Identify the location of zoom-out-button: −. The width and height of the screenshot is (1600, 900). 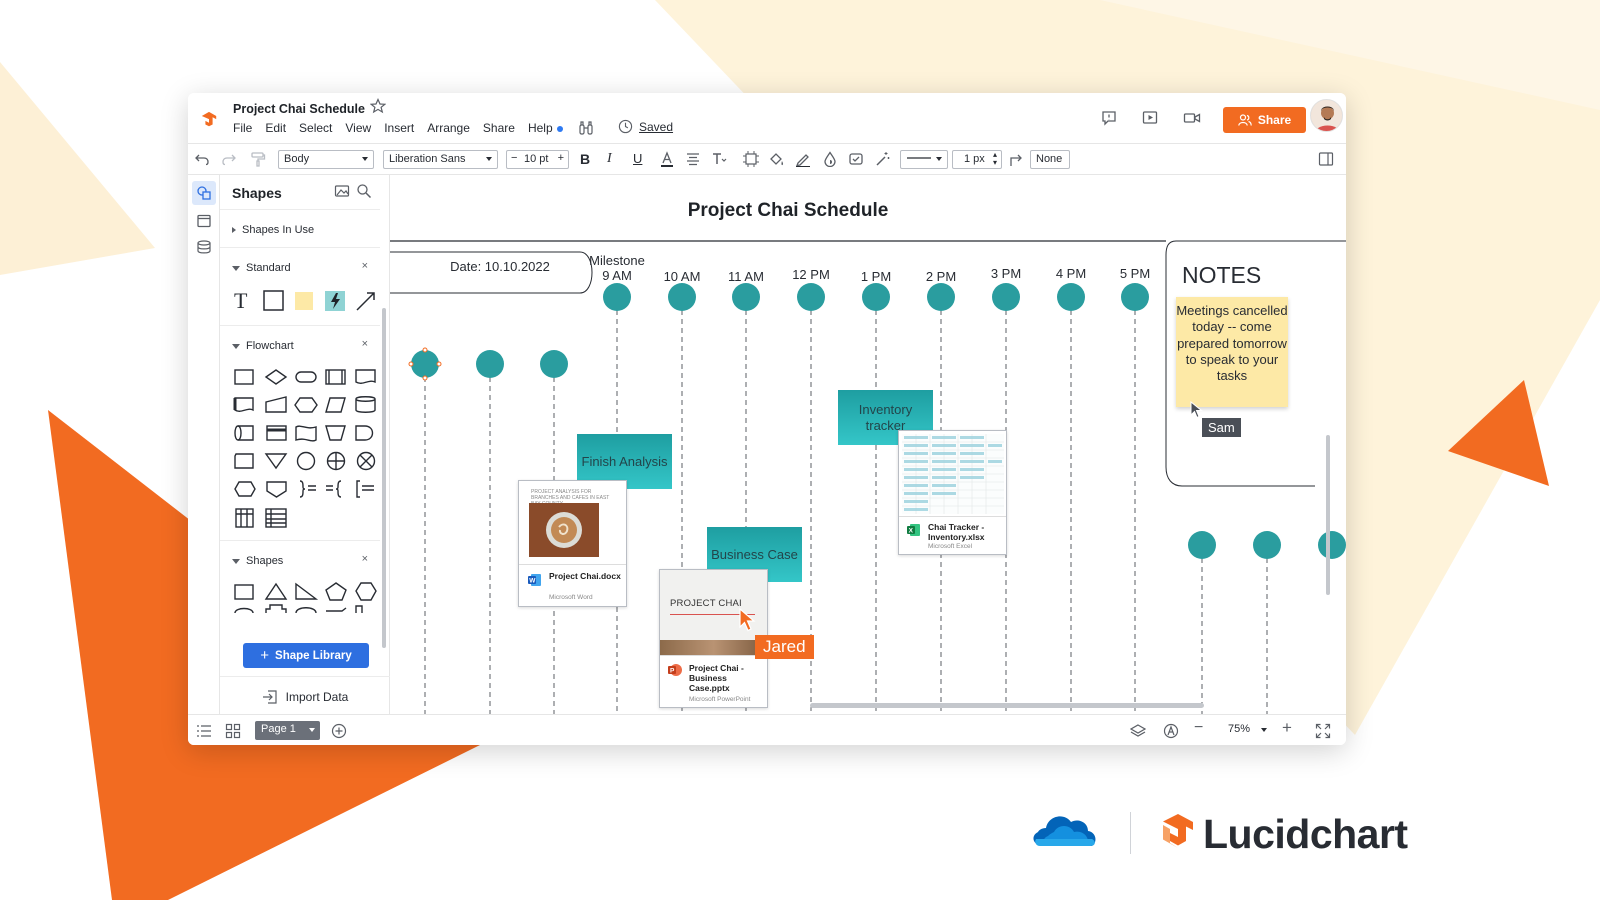
(1198, 728).